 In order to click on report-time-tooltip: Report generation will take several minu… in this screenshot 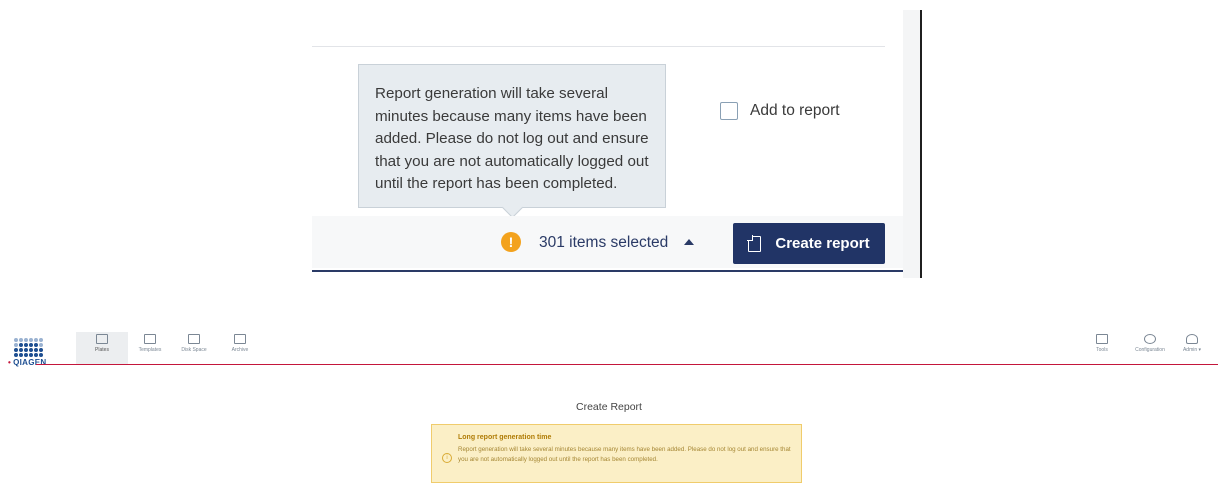, I will do `click(512, 141)`.